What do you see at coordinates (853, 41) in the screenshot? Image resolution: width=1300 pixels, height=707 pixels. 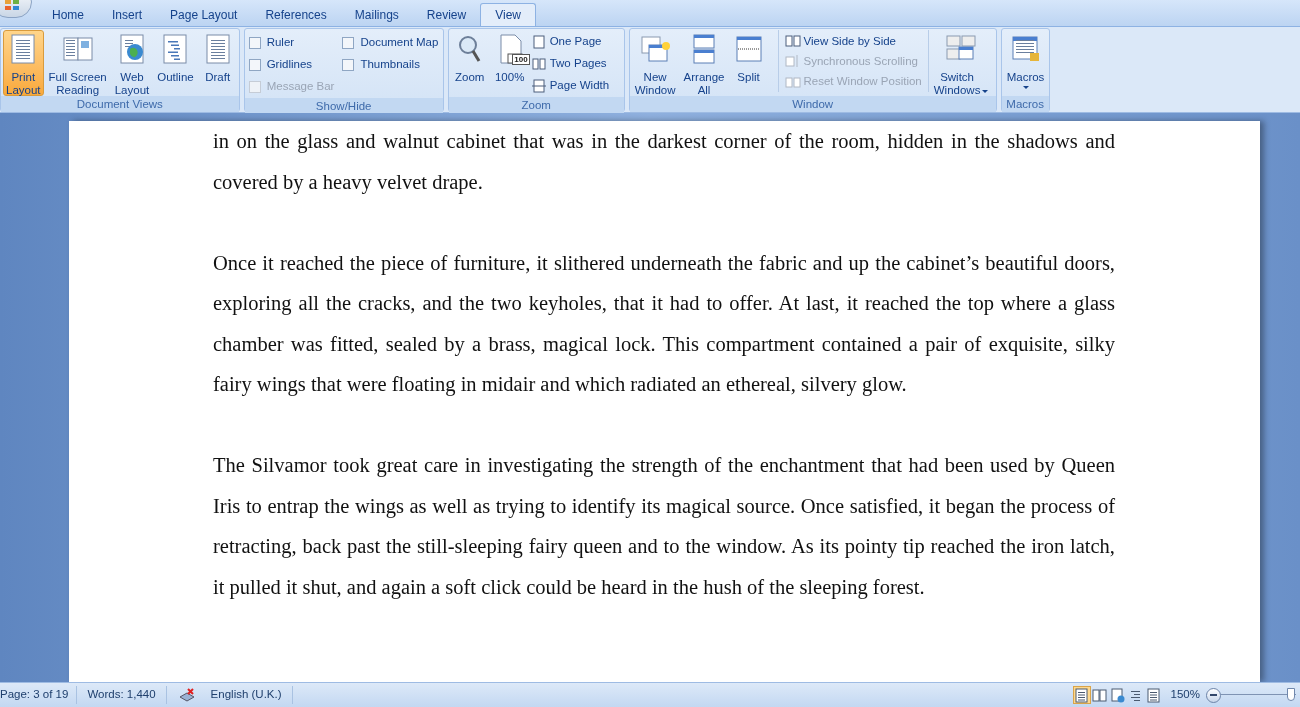 I see `ribbon-button: View Side by Side` at bounding box center [853, 41].